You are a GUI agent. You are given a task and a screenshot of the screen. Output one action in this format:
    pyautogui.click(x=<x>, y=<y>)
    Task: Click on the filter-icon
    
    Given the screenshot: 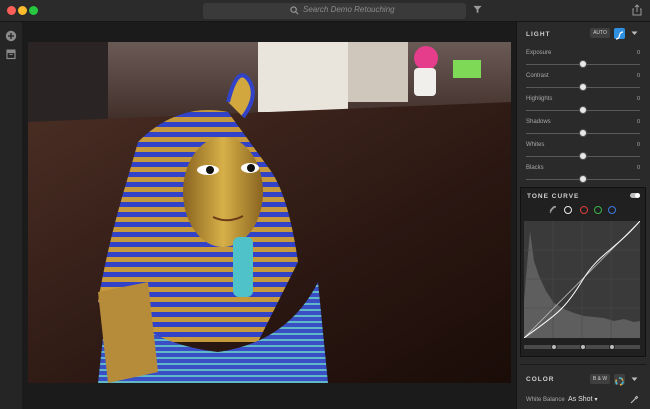 What is the action you would take?
    pyautogui.click(x=477, y=9)
    